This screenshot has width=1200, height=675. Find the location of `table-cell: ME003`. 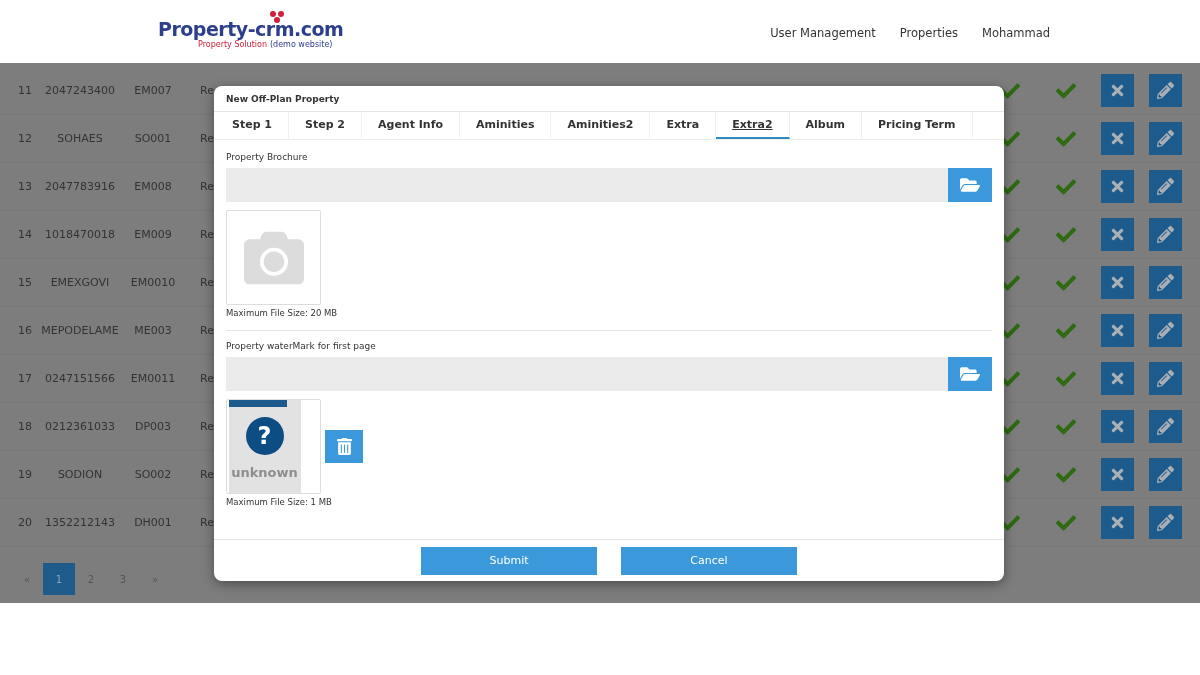

table-cell: ME003 is located at coordinates (153, 330).